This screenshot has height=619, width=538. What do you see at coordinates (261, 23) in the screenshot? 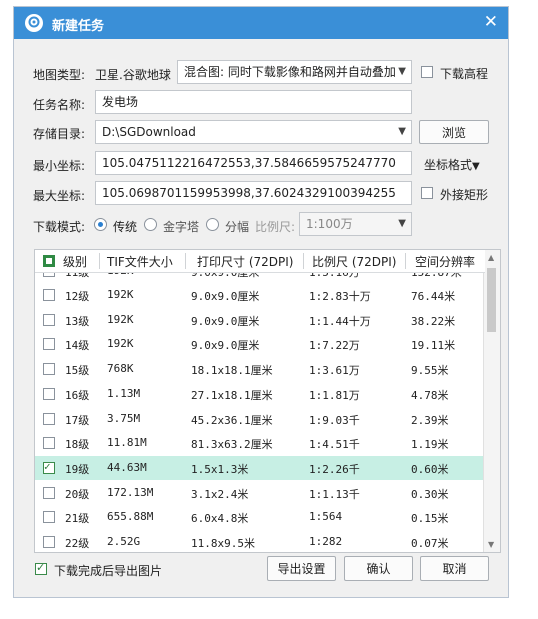
I see `title-bar: 新建任务 ✕` at bounding box center [261, 23].